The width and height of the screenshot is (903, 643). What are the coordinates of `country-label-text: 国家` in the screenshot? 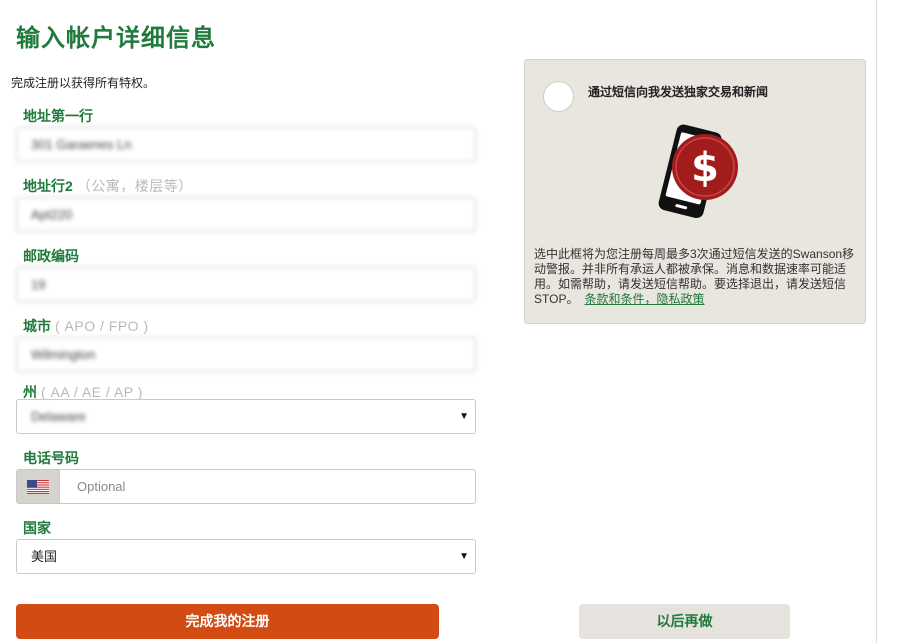 It's located at (37, 528).